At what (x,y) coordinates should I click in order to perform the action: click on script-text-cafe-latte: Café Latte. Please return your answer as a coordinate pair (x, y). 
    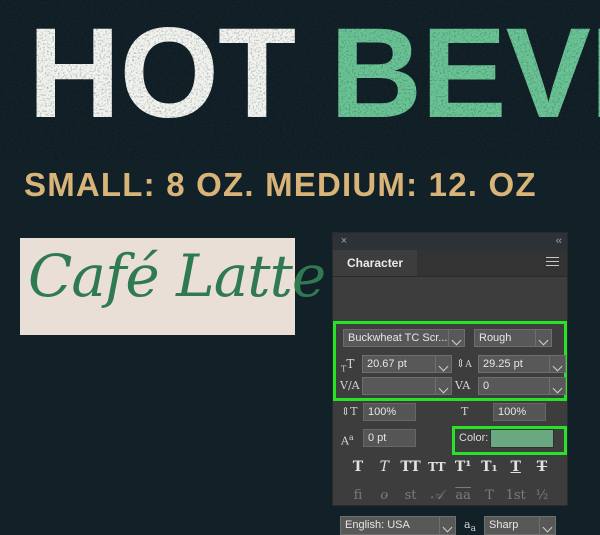
    Looking at the image, I should click on (177, 276).